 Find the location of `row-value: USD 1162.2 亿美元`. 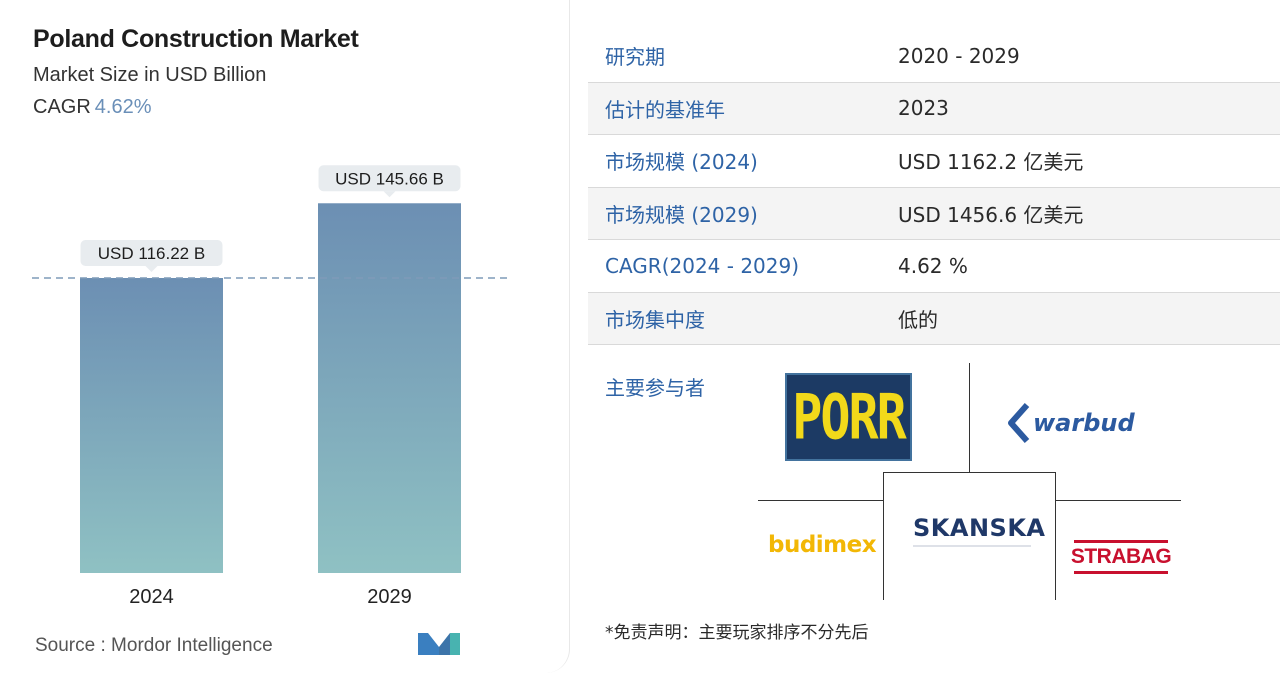

row-value: USD 1162.2 亿美元 is located at coordinates (991, 162).